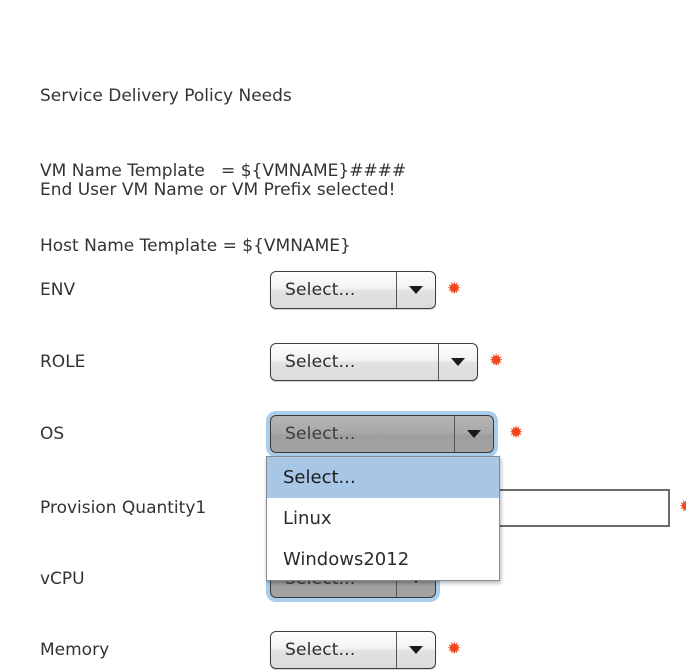 Image resolution: width=686 pixels, height=670 pixels. I want to click on menu-item-linux: Linux, so click(383, 518).